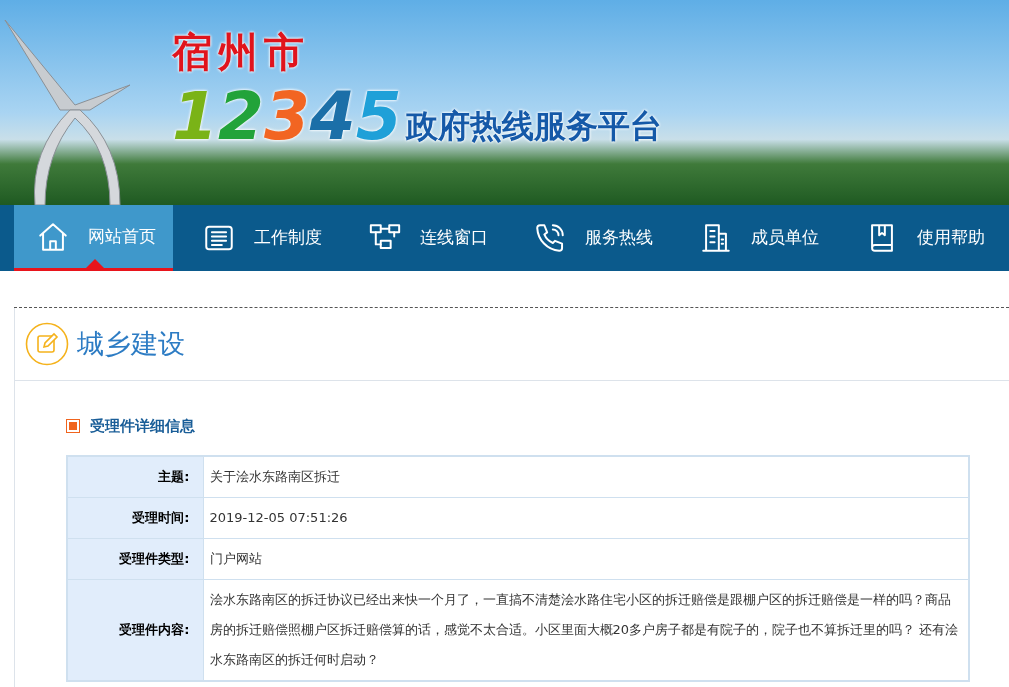 This screenshot has height=687, width=1009. I want to click on nav-tab: 工作制度, so click(259, 238).